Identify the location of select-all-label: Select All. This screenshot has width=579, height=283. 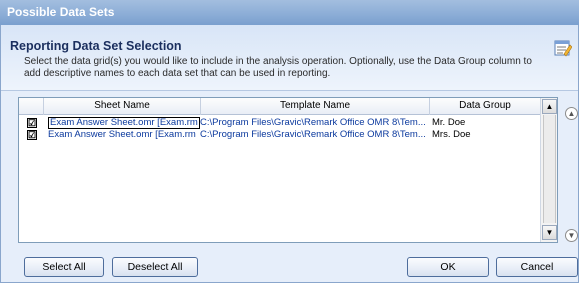
(64, 267).